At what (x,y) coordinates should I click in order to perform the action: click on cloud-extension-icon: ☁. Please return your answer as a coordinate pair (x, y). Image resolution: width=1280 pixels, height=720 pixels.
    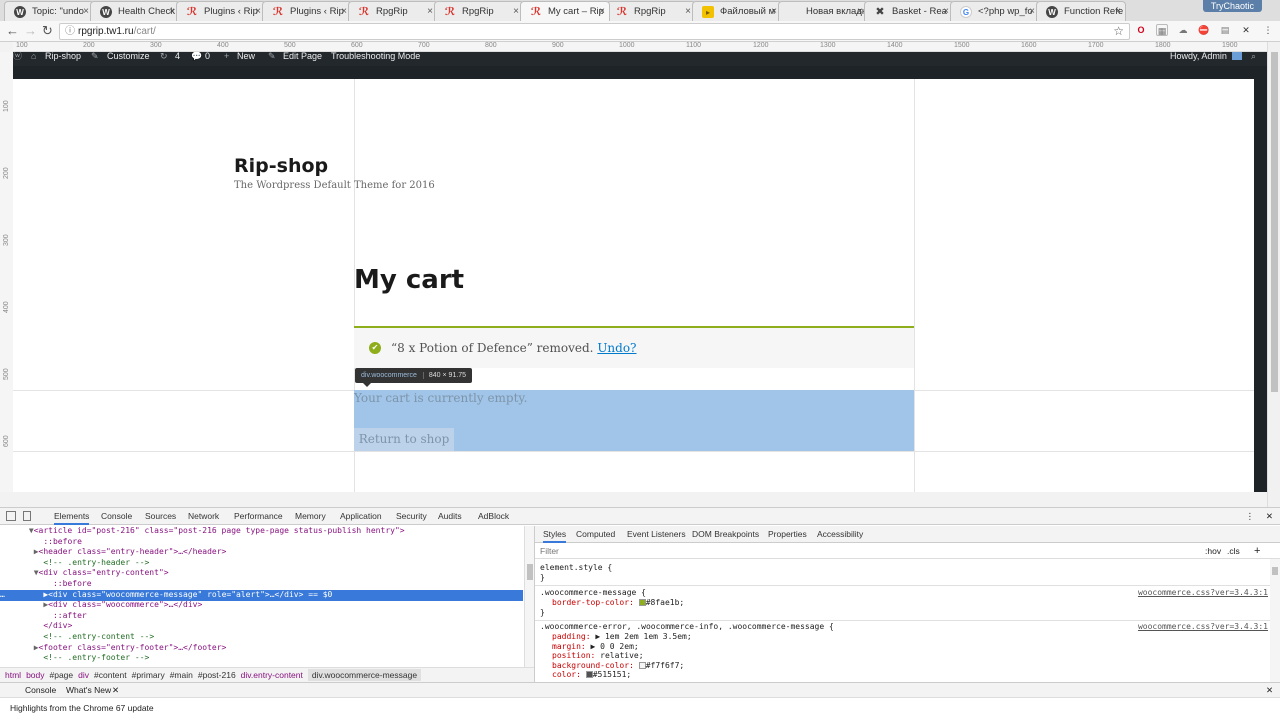
    Looking at the image, I should click on (1183, 30).